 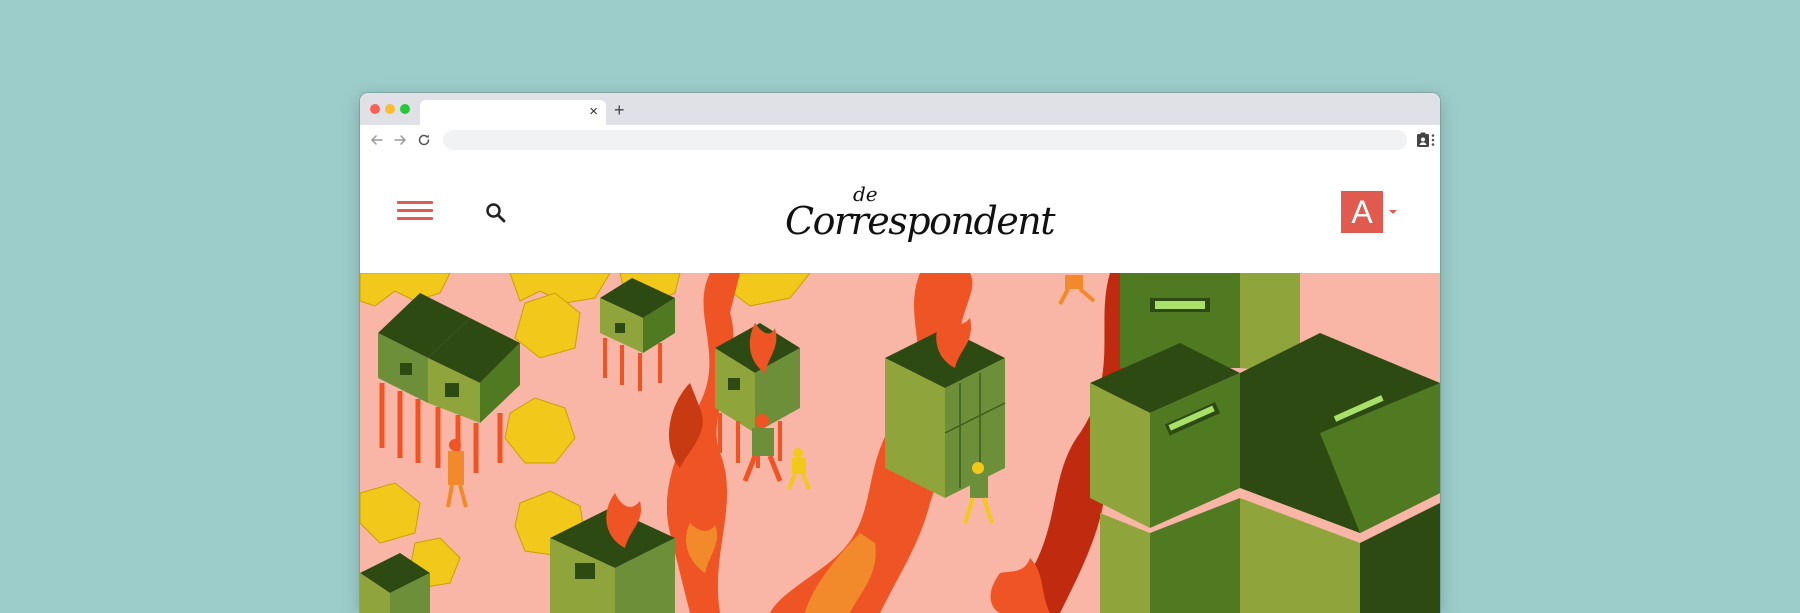 What do you see at coordinates (415, 213) in the screenshot?
I see `hamburger-menu-icon` at bounding box center [415, 213].